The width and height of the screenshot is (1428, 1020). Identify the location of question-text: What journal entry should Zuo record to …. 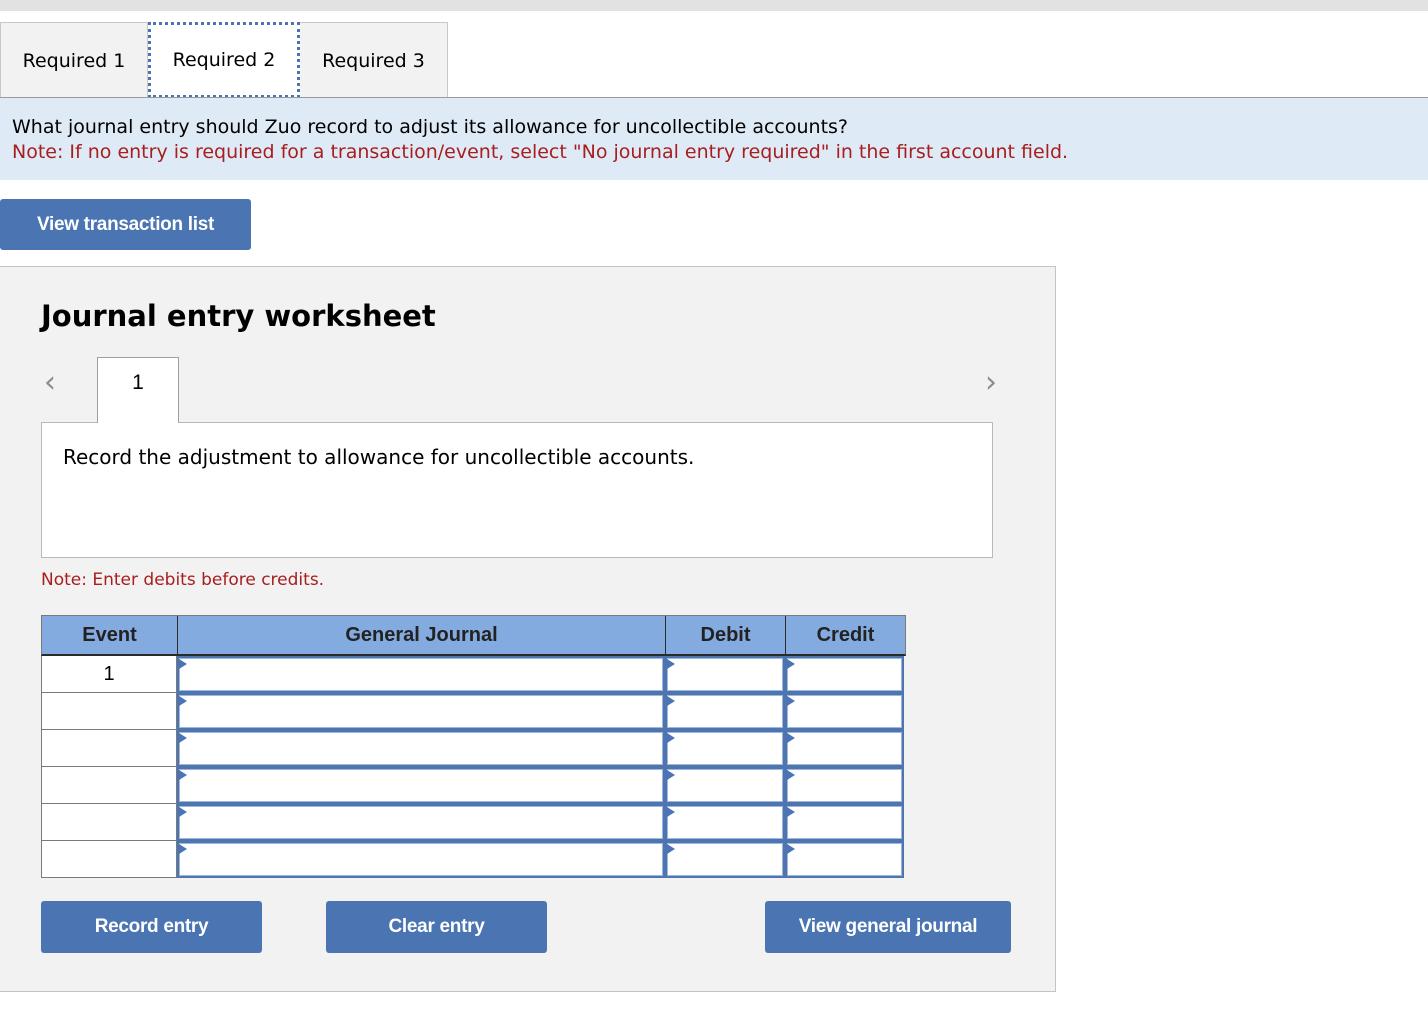
(430, 127).